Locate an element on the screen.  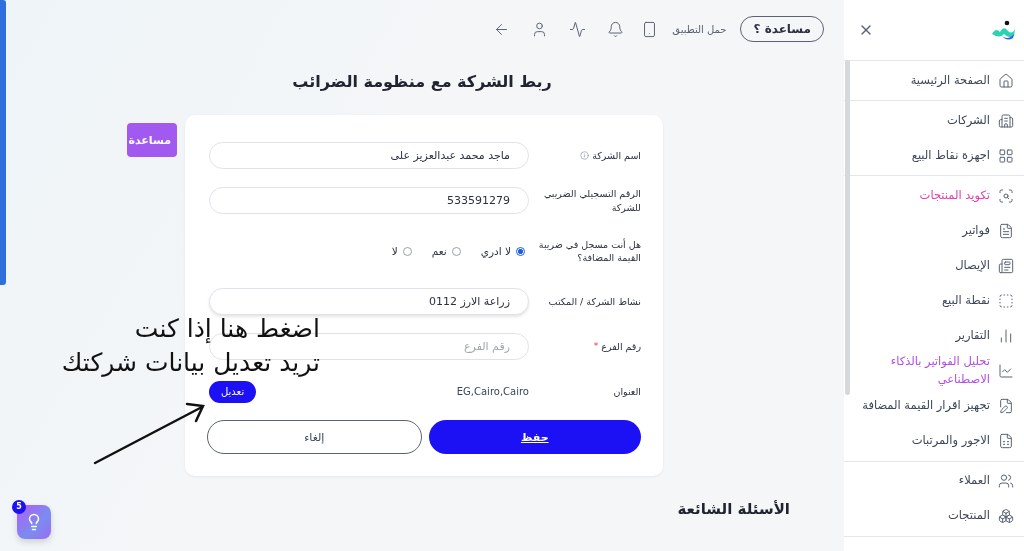
users-icon is located at coordinates (1006, 481).